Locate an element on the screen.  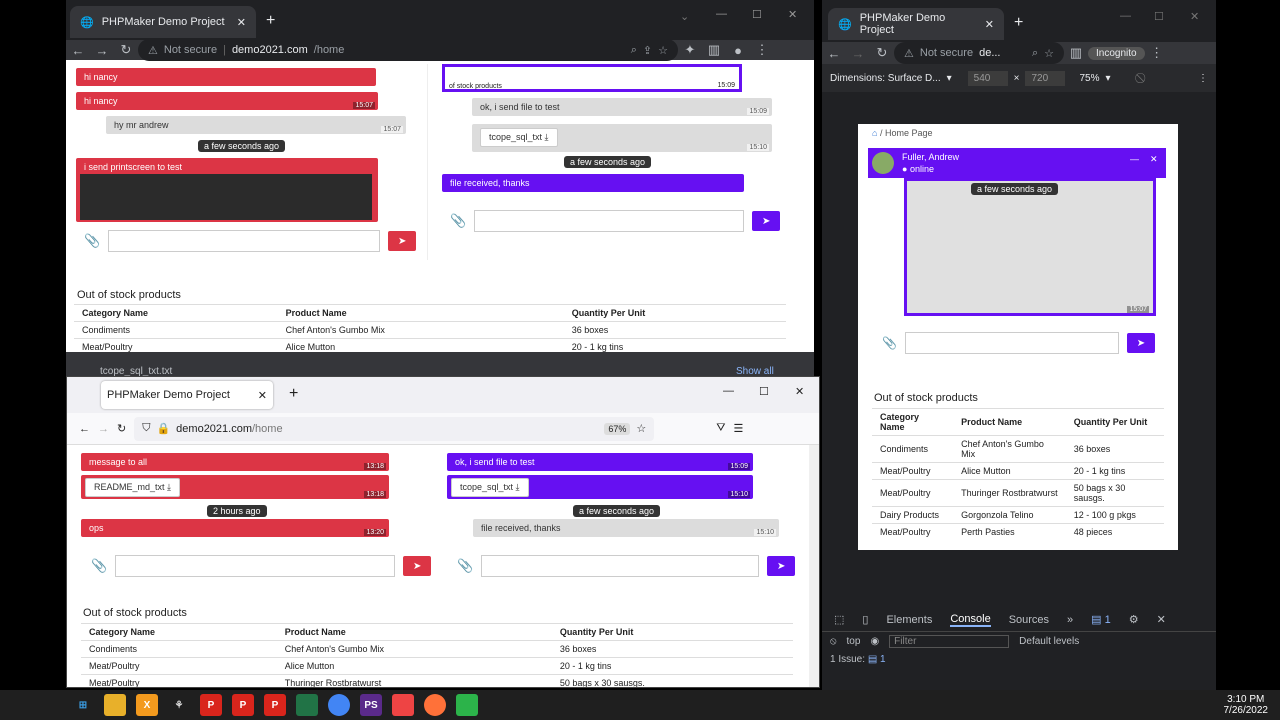
tab-sources: Sources is located at coordinates (1029, 620).